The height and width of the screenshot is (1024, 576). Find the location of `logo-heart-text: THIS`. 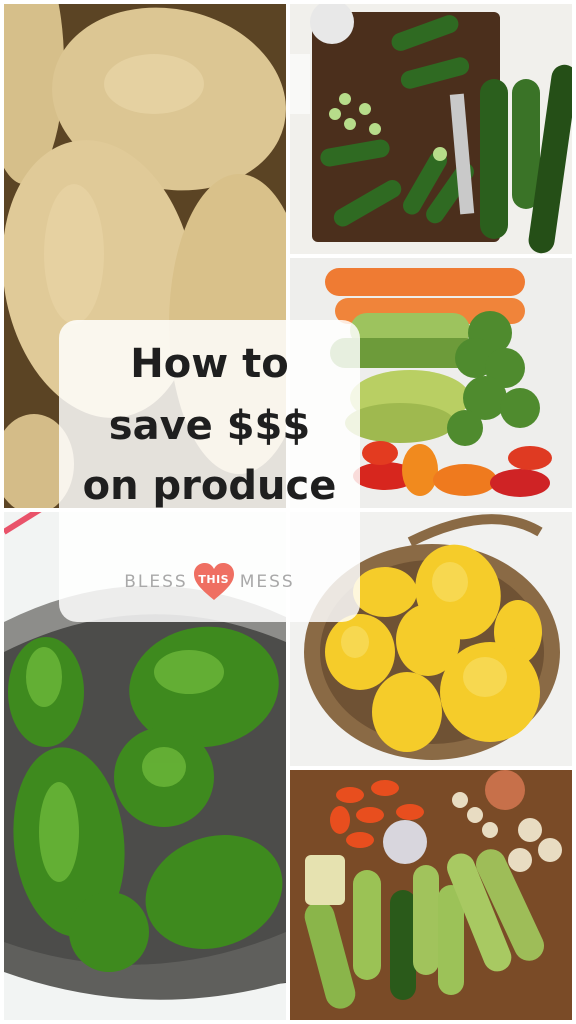

logo-heart-text: THIS is located at coordinates (214, 579).